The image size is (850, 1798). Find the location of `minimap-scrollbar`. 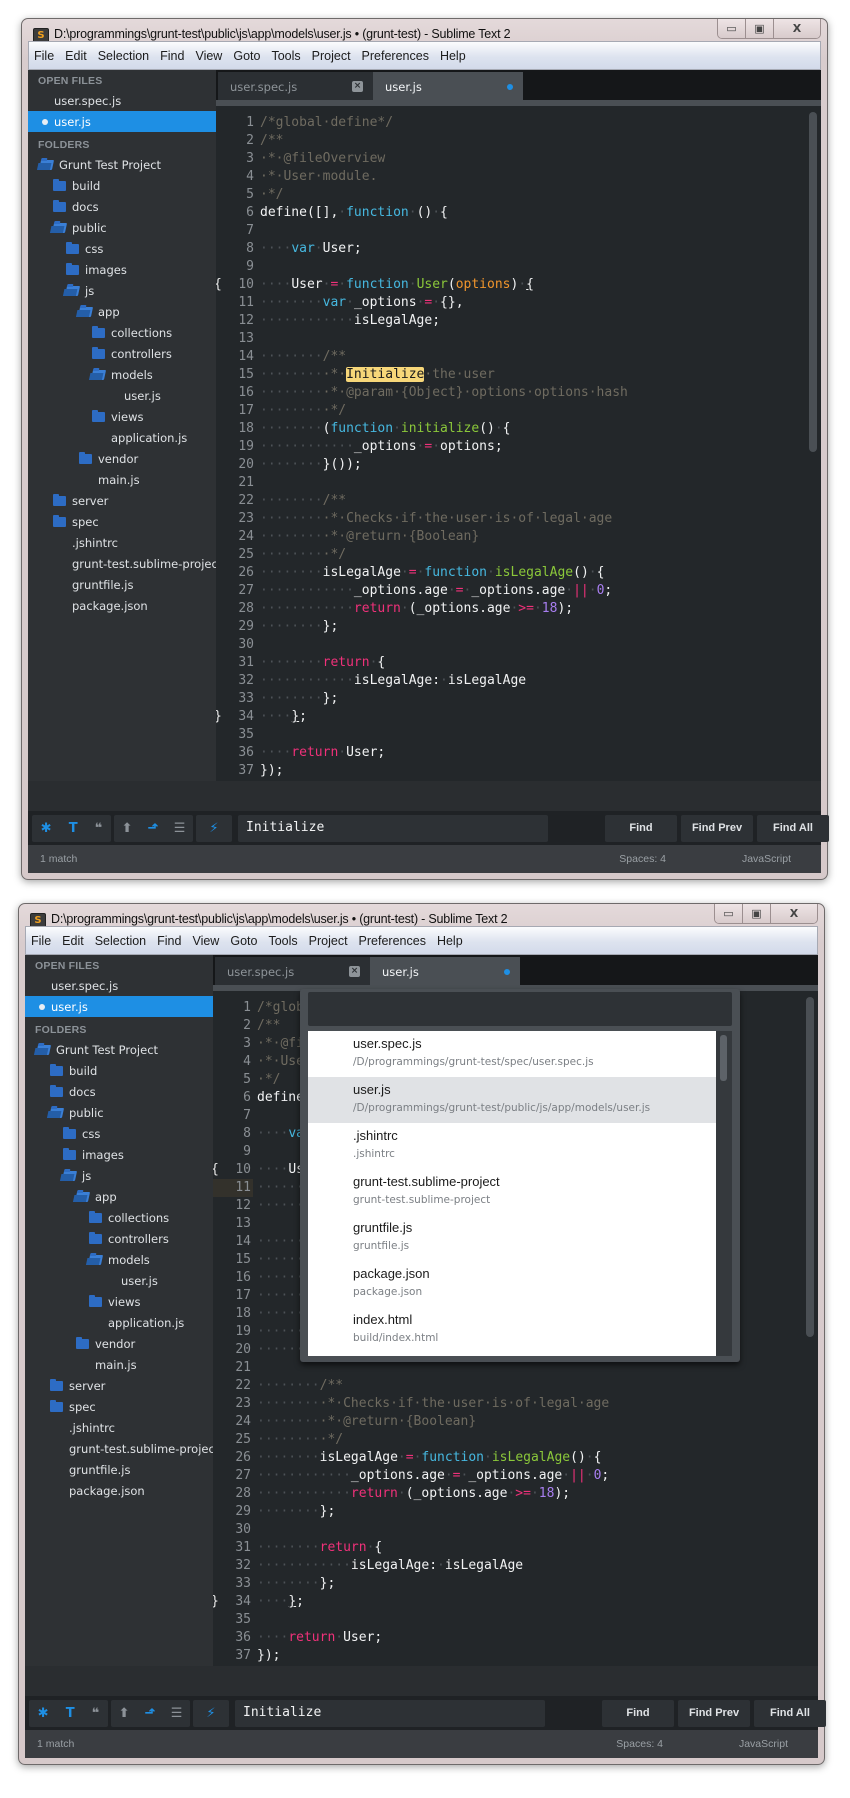

minimap-scrollbar is located at coordinates (813, 282).